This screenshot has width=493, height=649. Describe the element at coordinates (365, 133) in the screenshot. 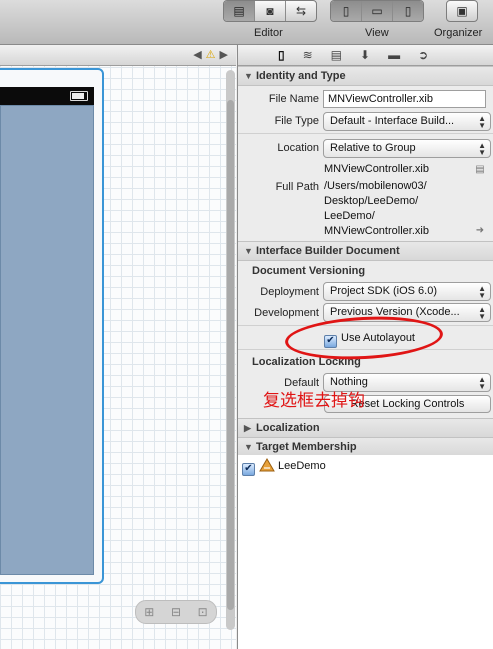

I see `divider` at that location.